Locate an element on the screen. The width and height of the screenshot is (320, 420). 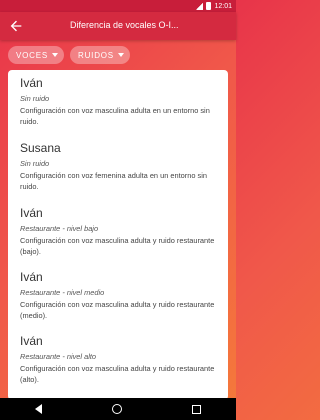
voices-filter-label: VOCES is located at coordinates (32, 55).